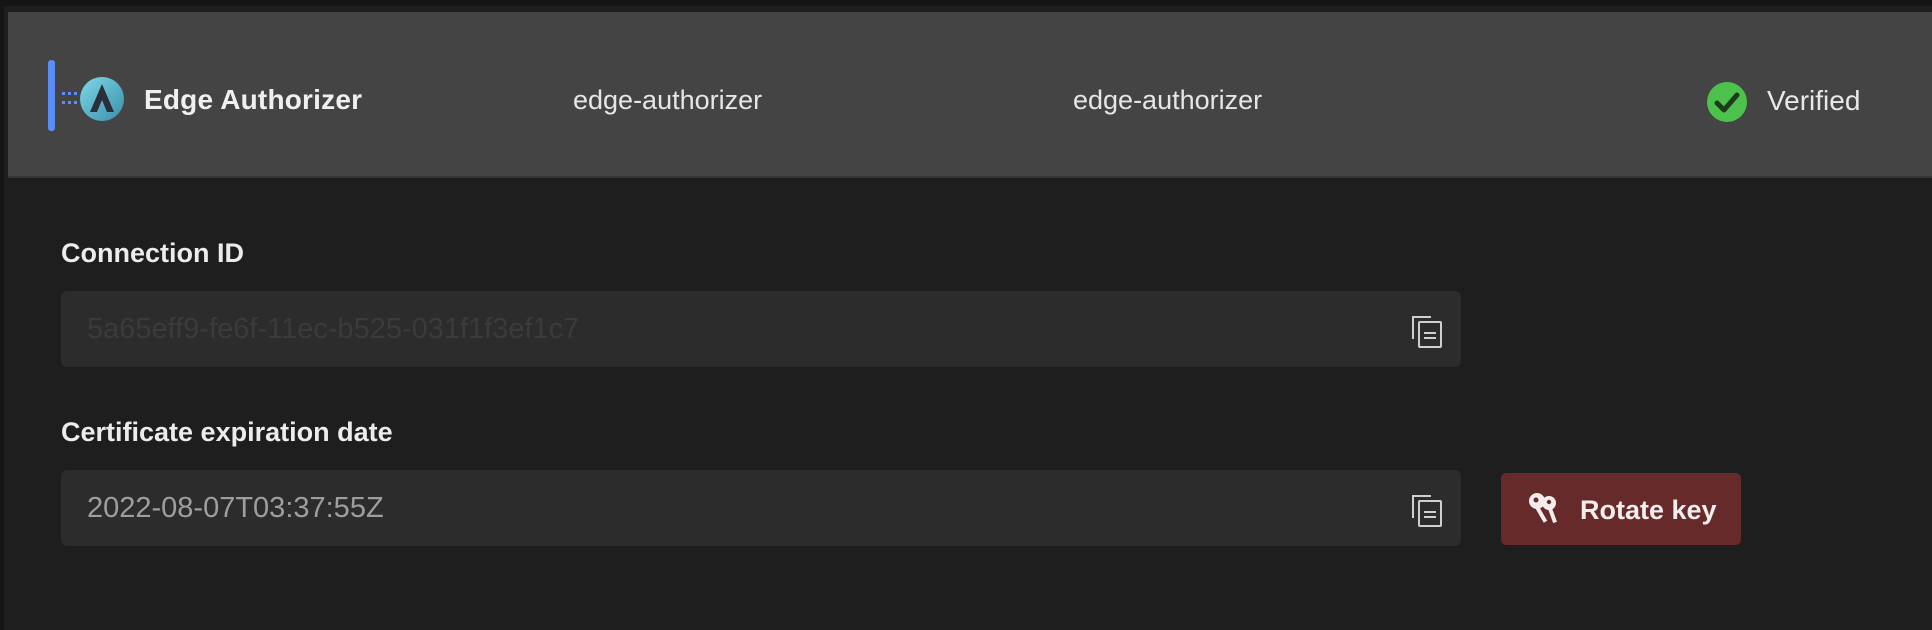 The width and height of the screenshot is (1932, 630). What do you see at coordinates (1814, 100) in the screenshot?
I see `status-badge: Verified` at bounding box center [1814, 100].